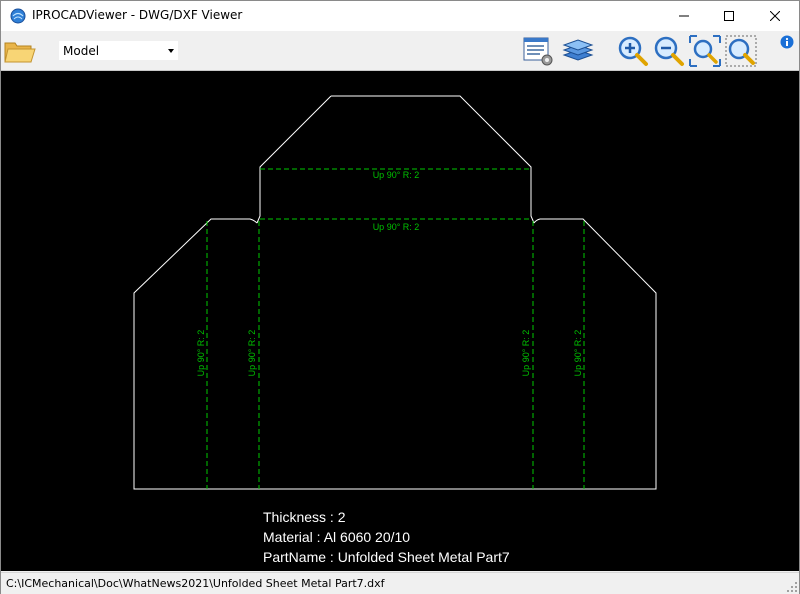  I want to click on note-partname: PartName : Unfolded Sheet Metal Part7, so click(386, 557).